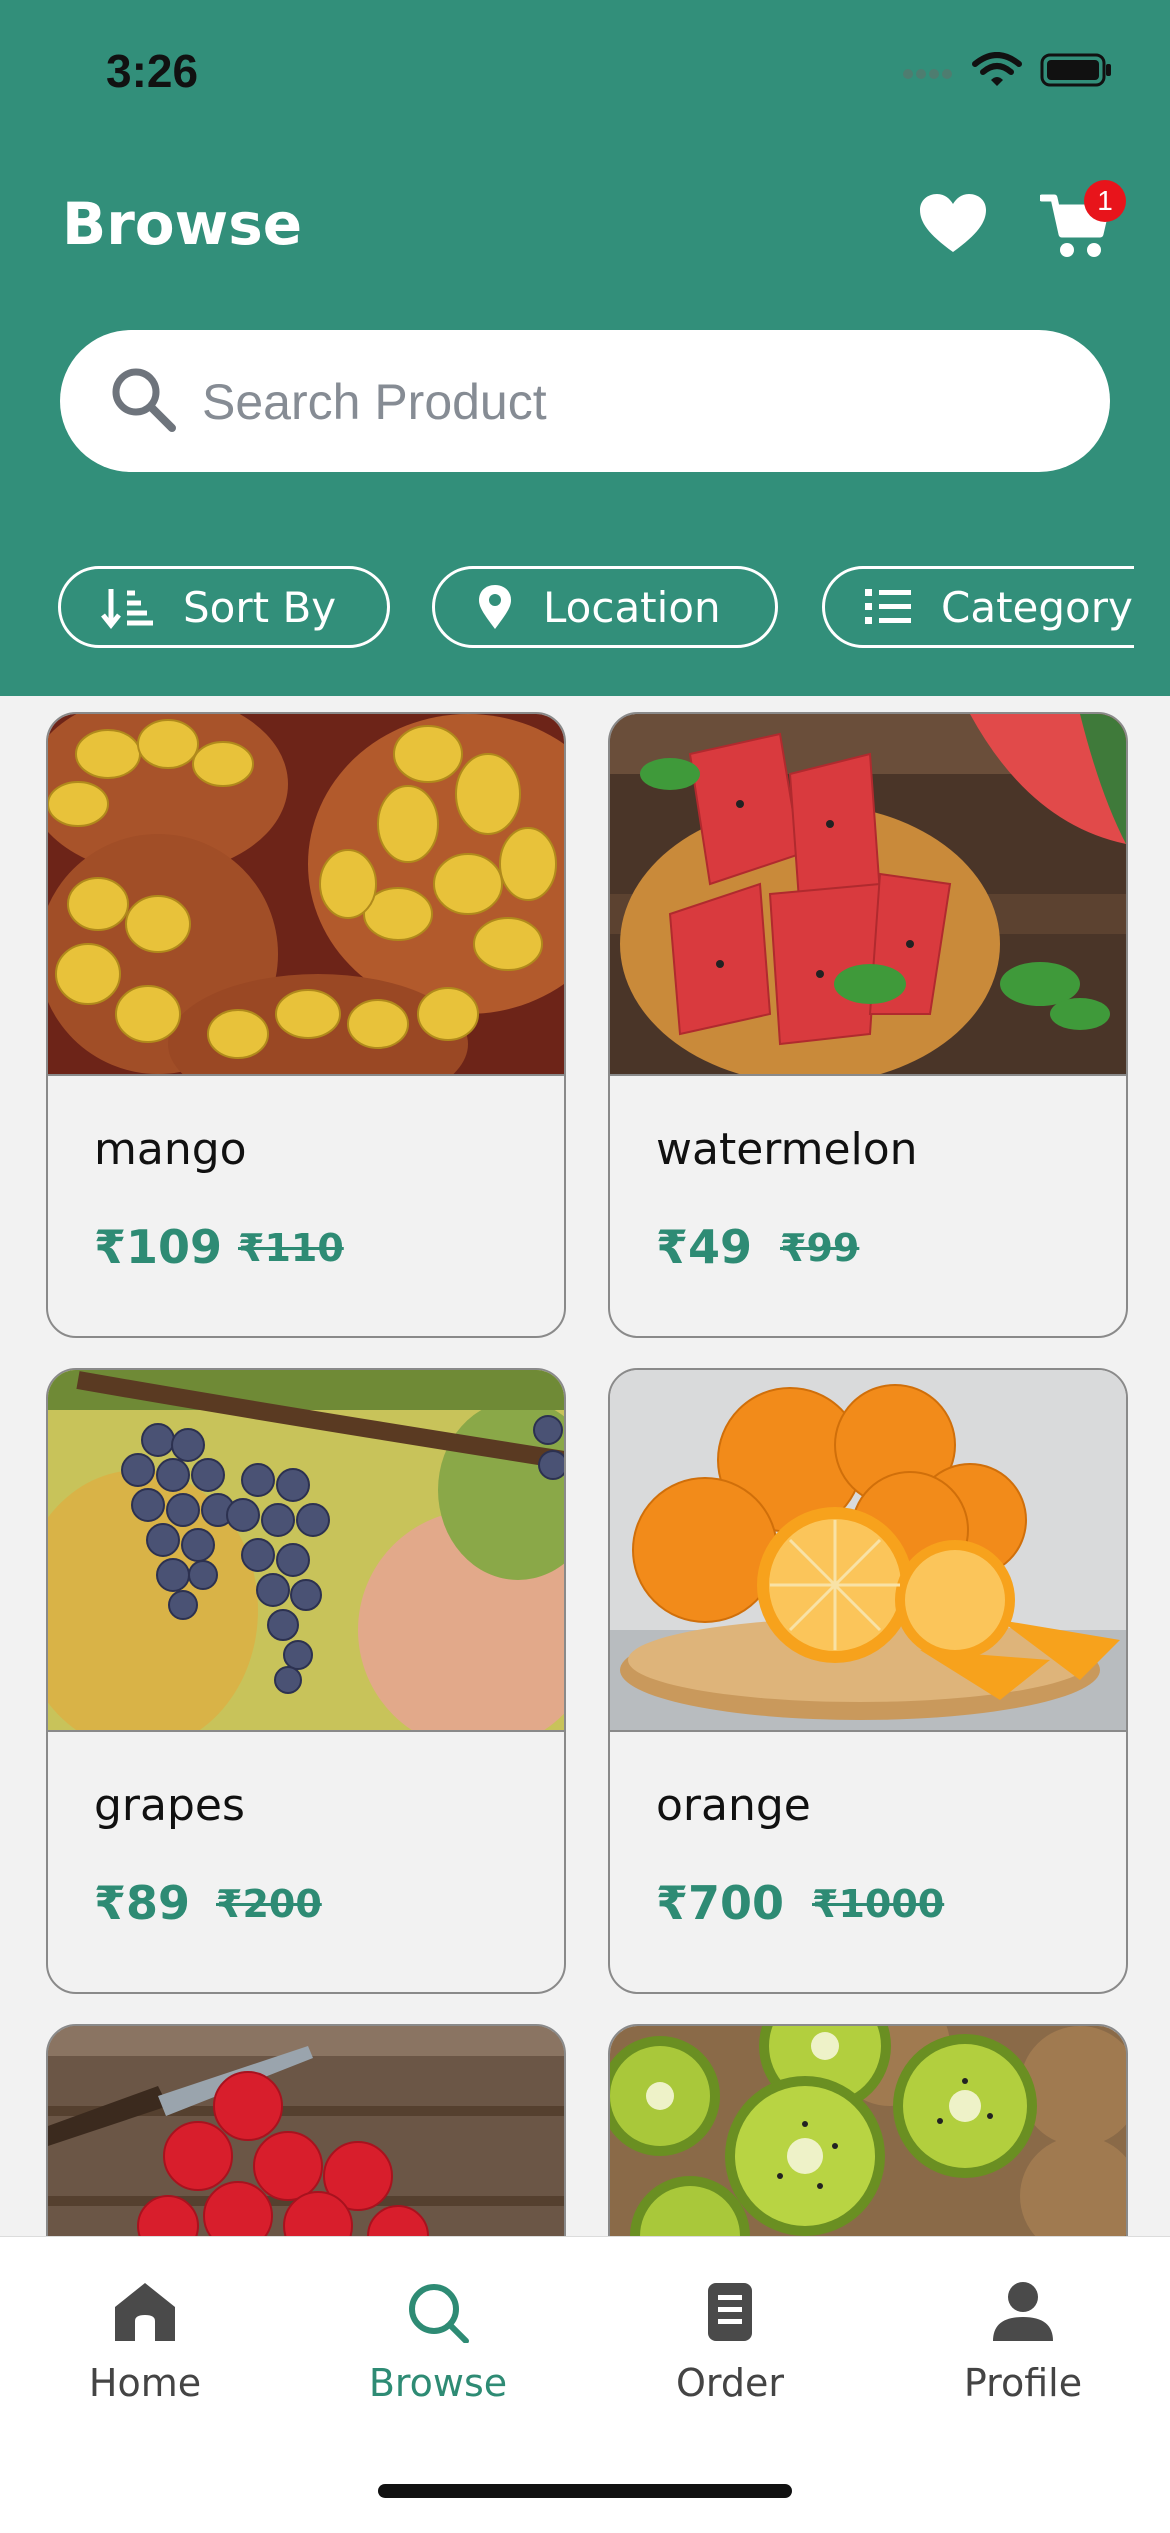 The image size is (1170, 2533). Describe the element at coordinates (306, 895) in the screenshot. I see `product-image-mango` at that location.